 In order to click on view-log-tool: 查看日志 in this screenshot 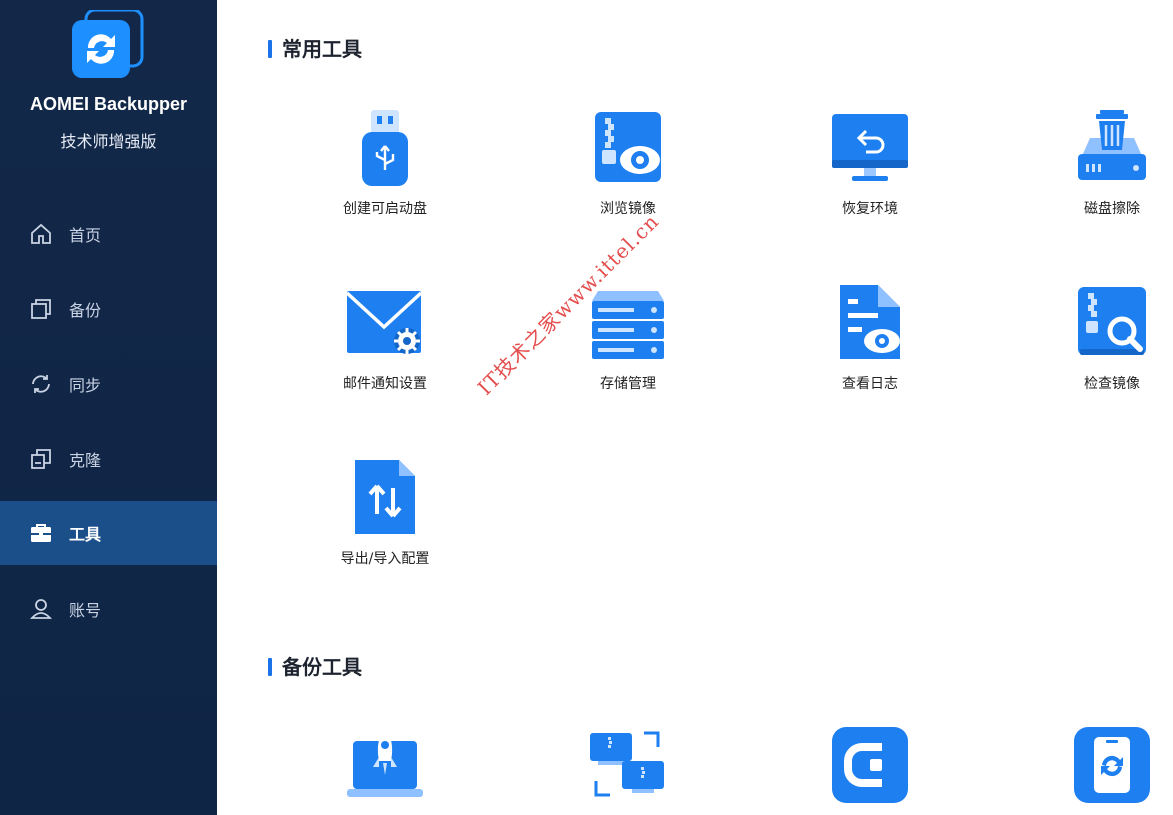, I will do `click(870, 338)`.